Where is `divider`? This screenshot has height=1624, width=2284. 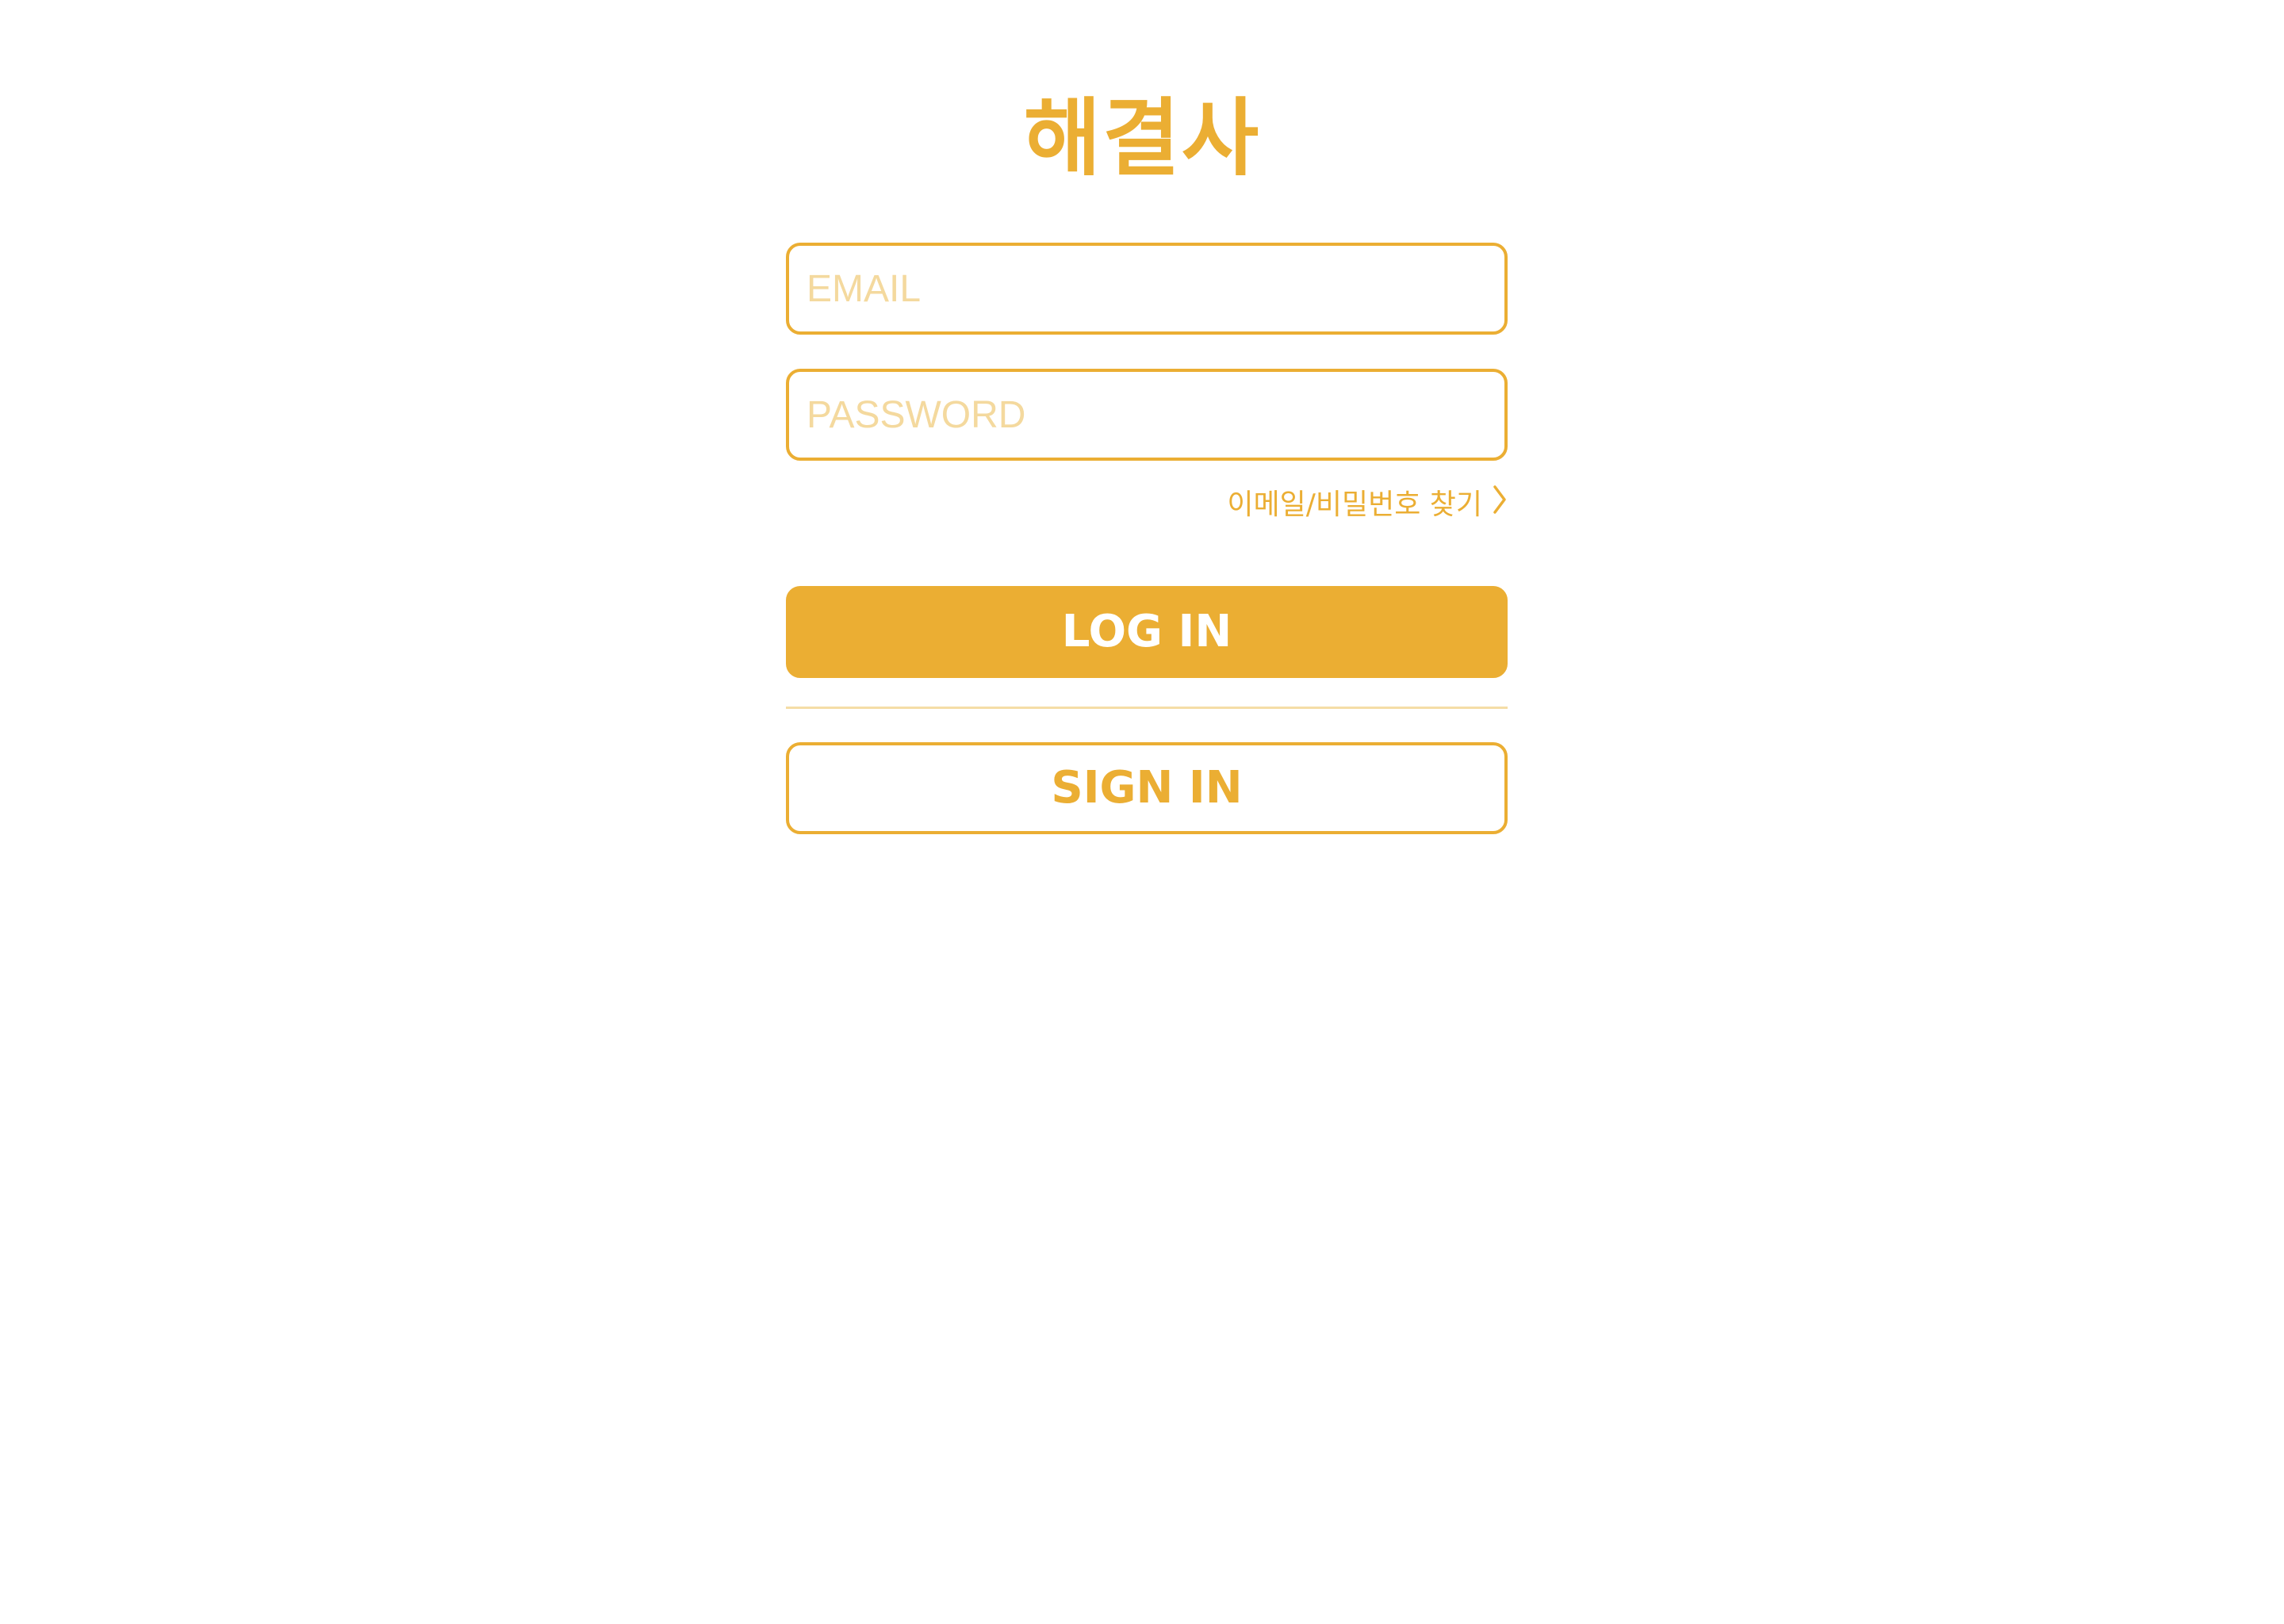
divider is located at coordinates (1147, 708).